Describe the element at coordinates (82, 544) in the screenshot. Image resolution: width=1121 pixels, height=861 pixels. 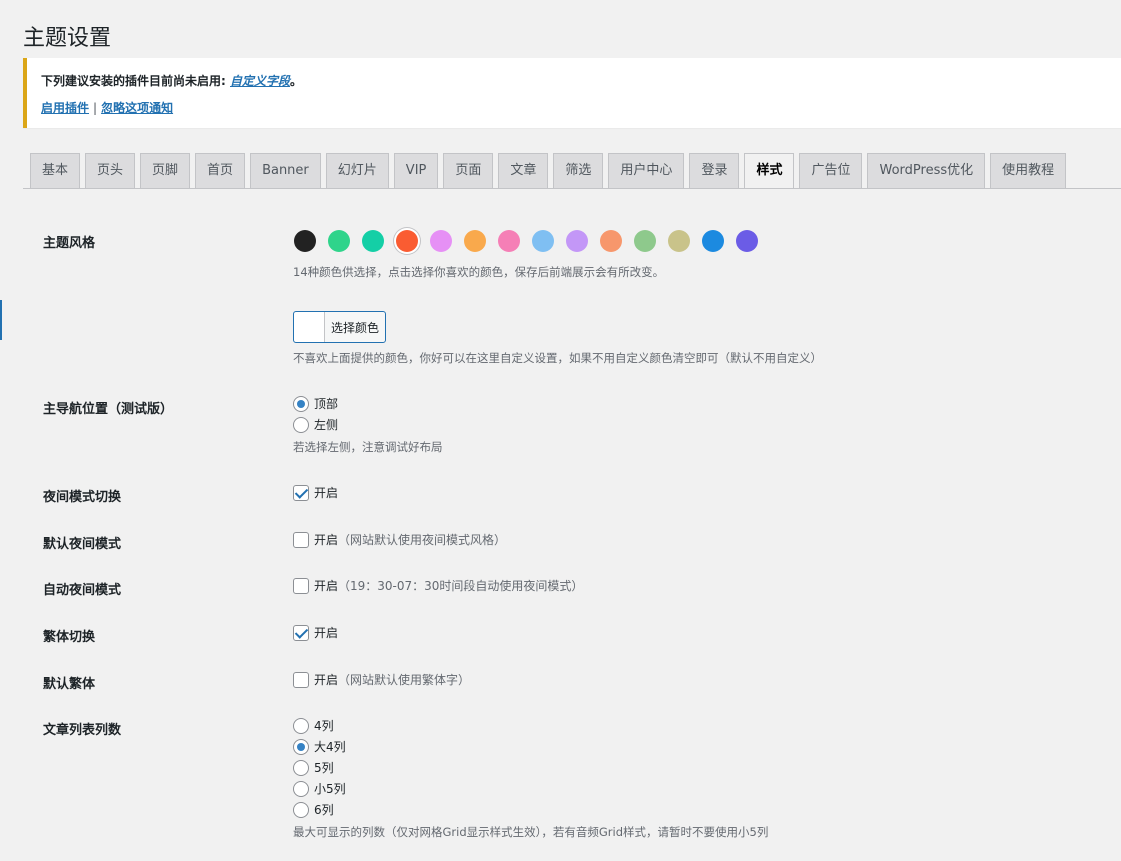
I see `default-night-label: 默认夜间模式` at that location.